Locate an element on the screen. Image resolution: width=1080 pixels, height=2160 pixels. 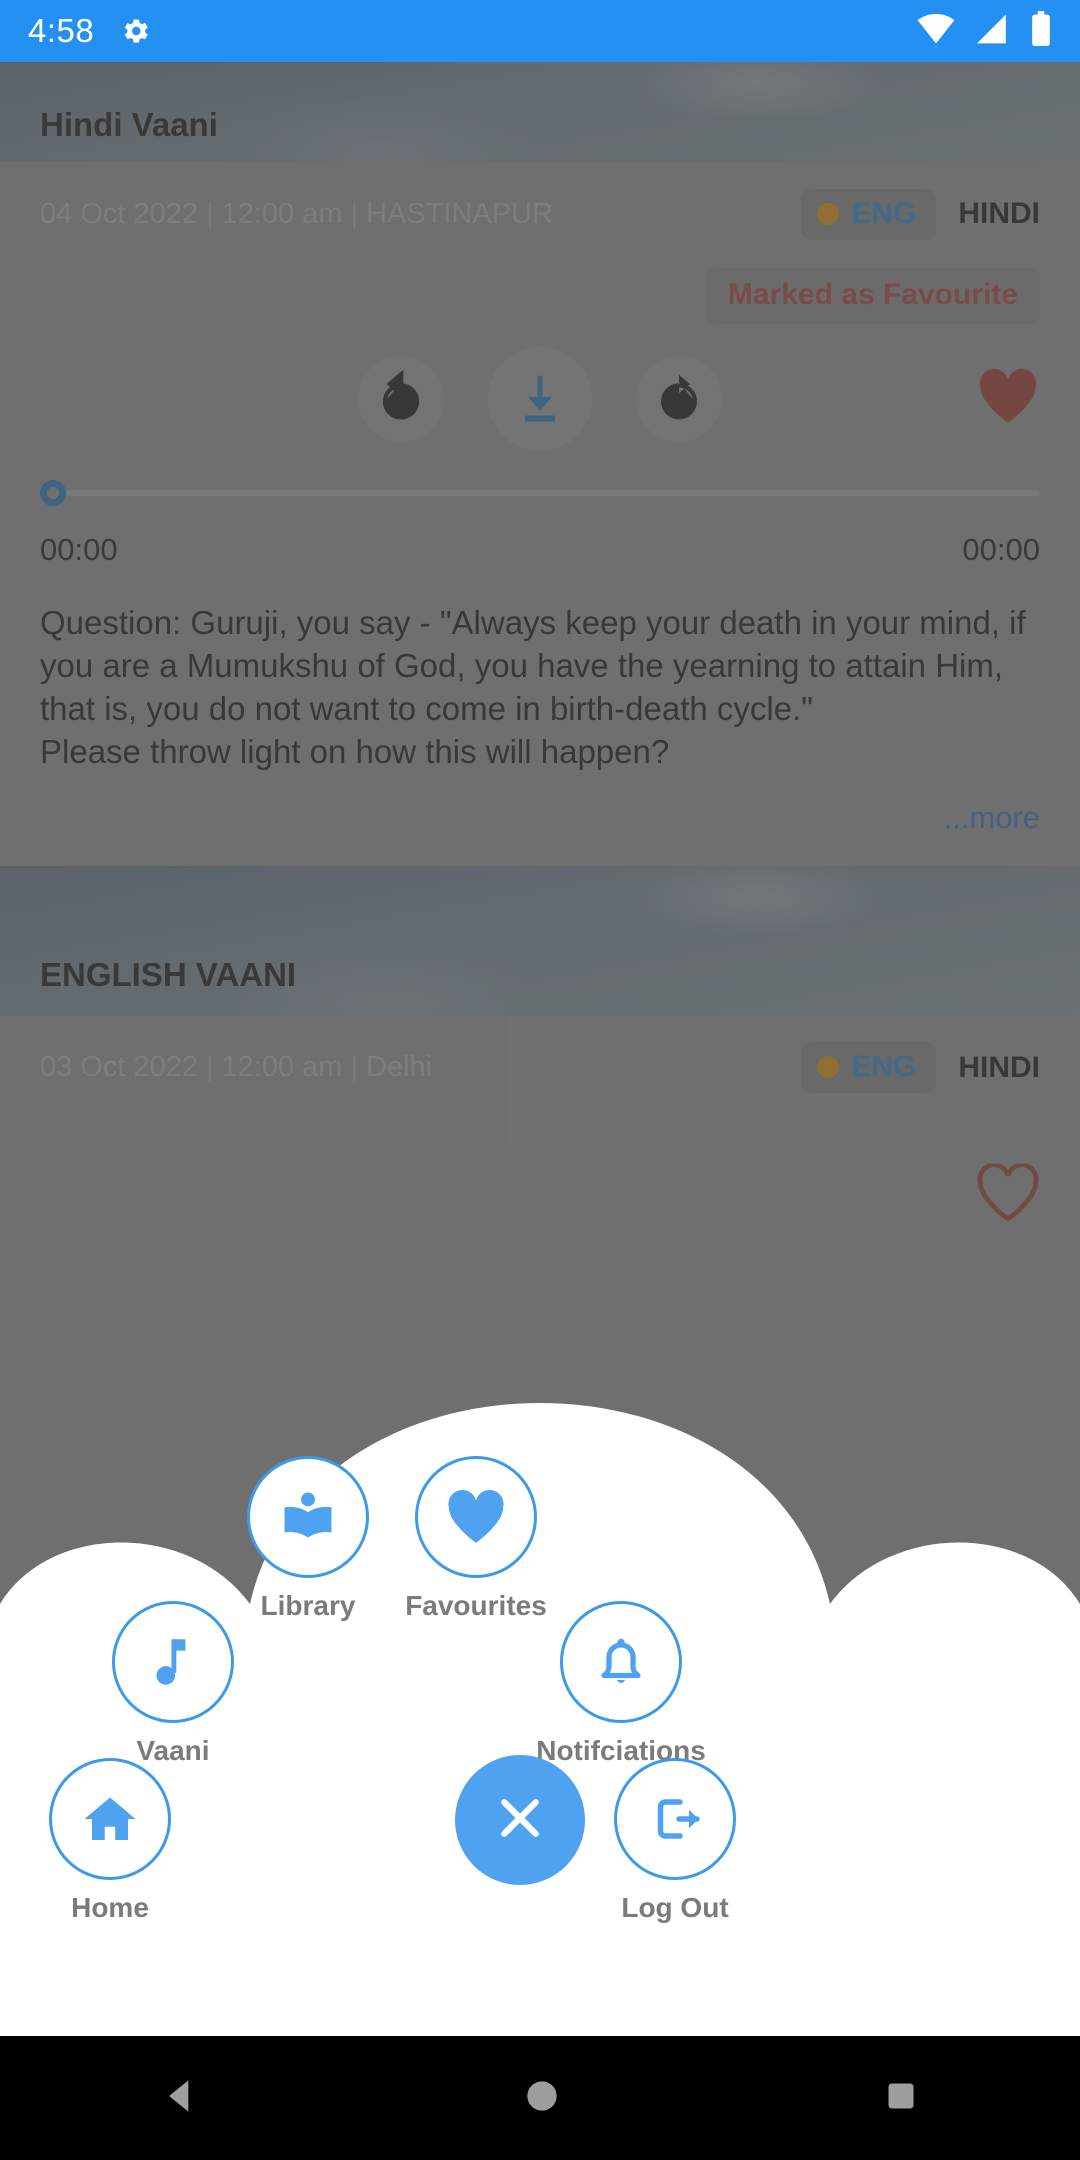
fab-label-logout: Log Out is located at coordinates (675, 1907).